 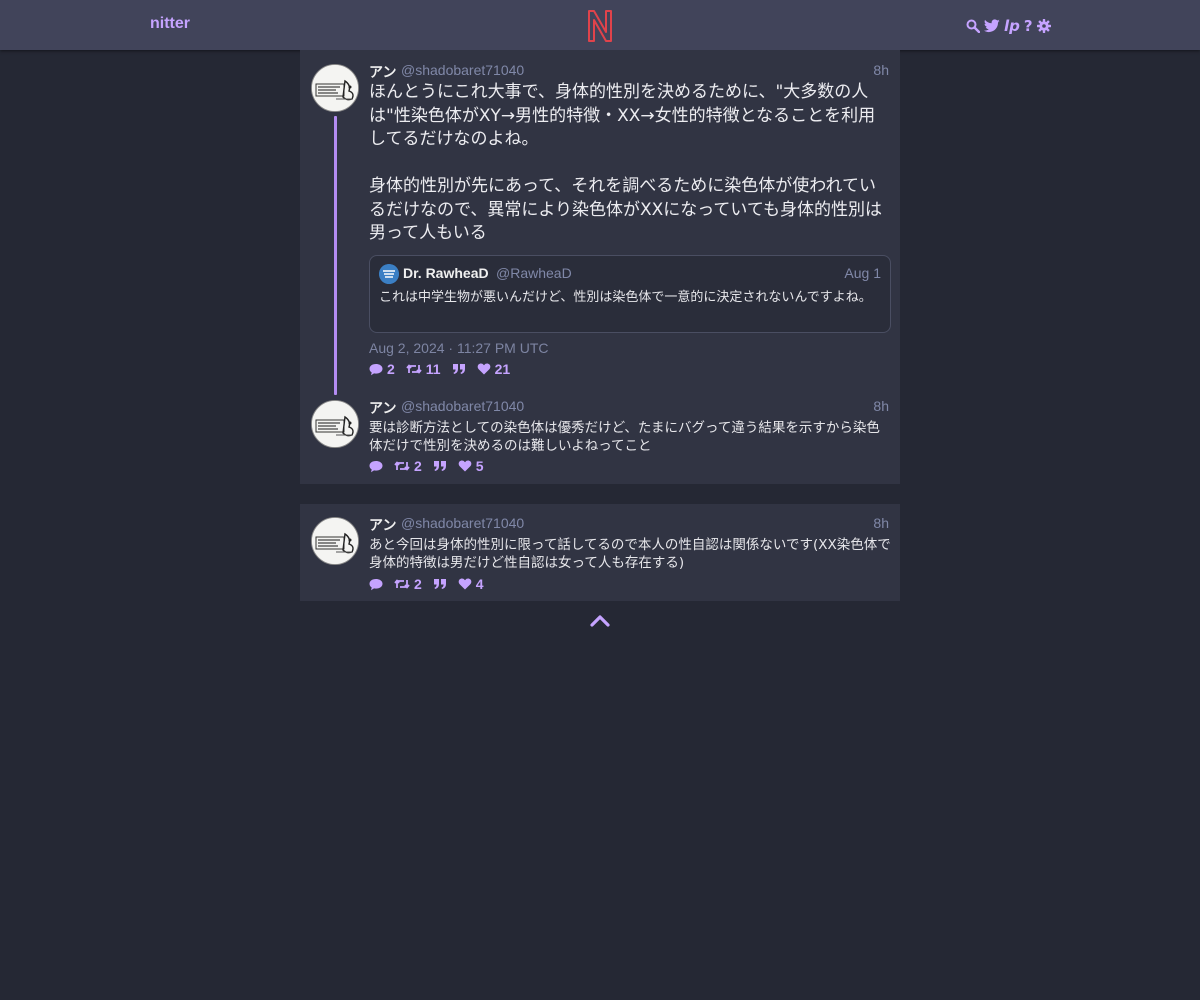 I want to click on navbar: nitter lp ?, so click(x=600, y=25).